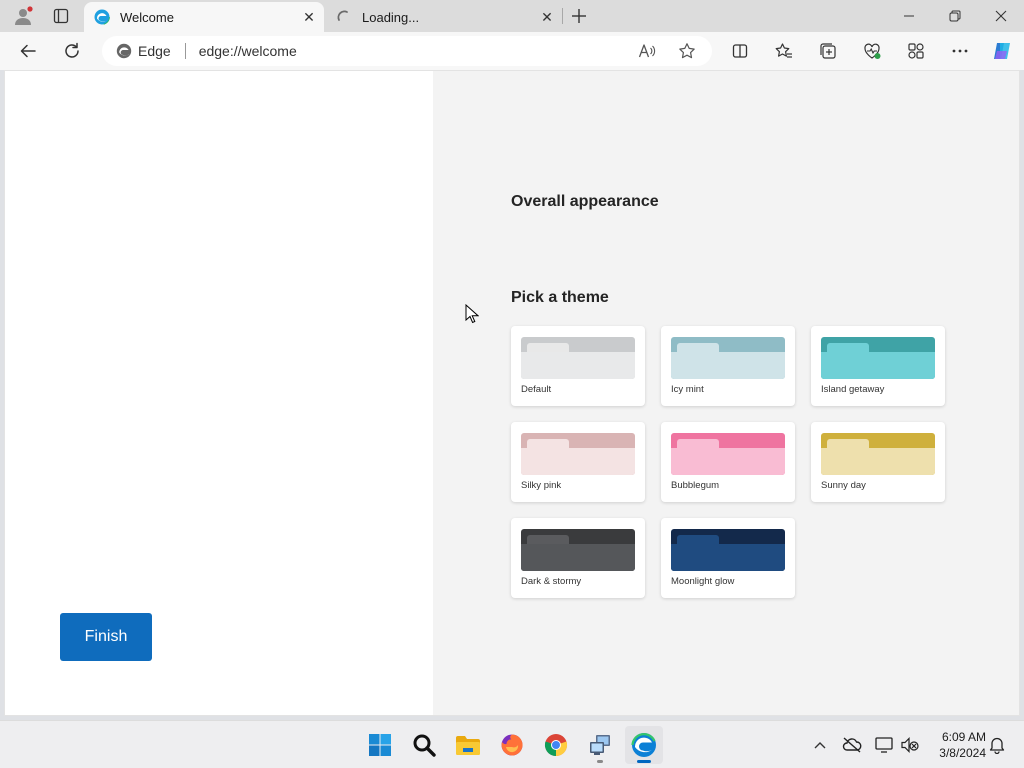 This screenshot has height=768, width=1024. I want to click on tab-welcome: Welcome ✕, so click(204, 17).